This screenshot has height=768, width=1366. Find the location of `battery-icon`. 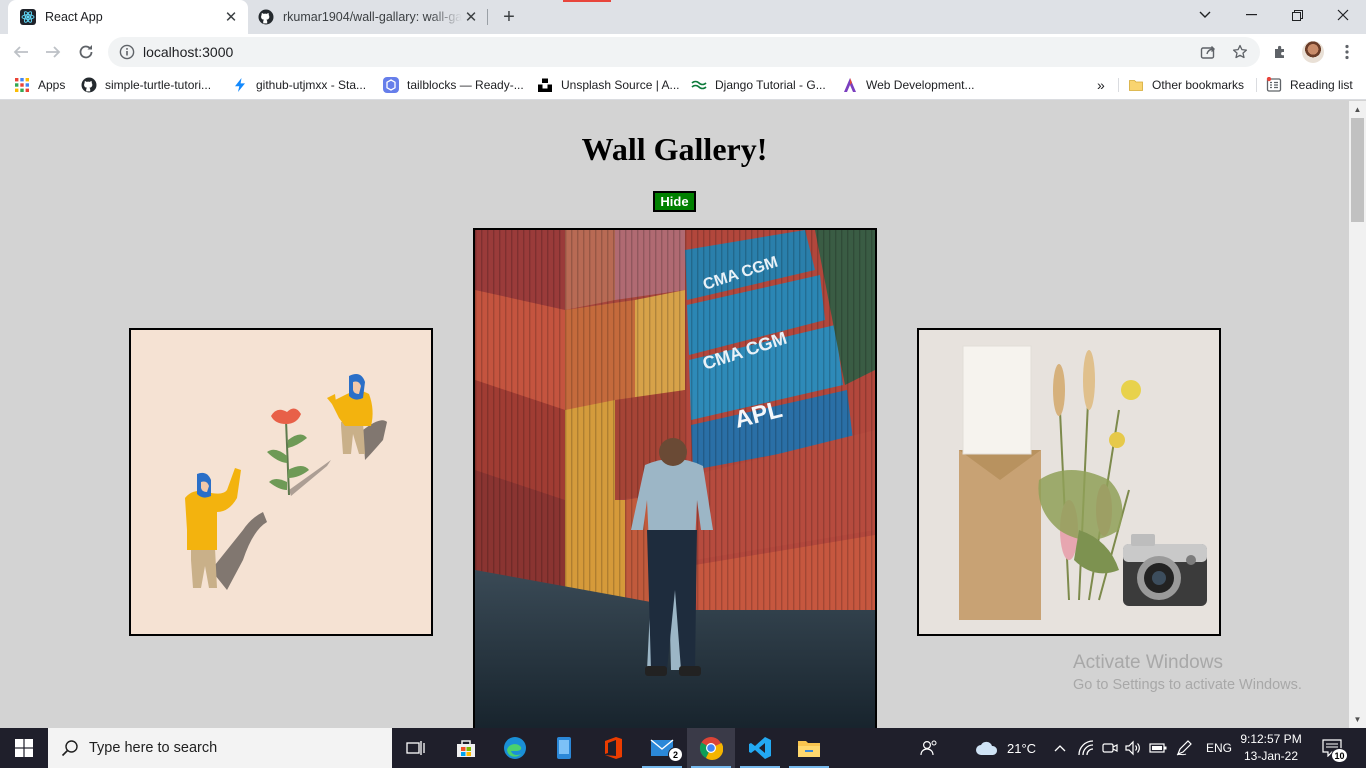

battery-icon is located at coordinates (1158, 748).